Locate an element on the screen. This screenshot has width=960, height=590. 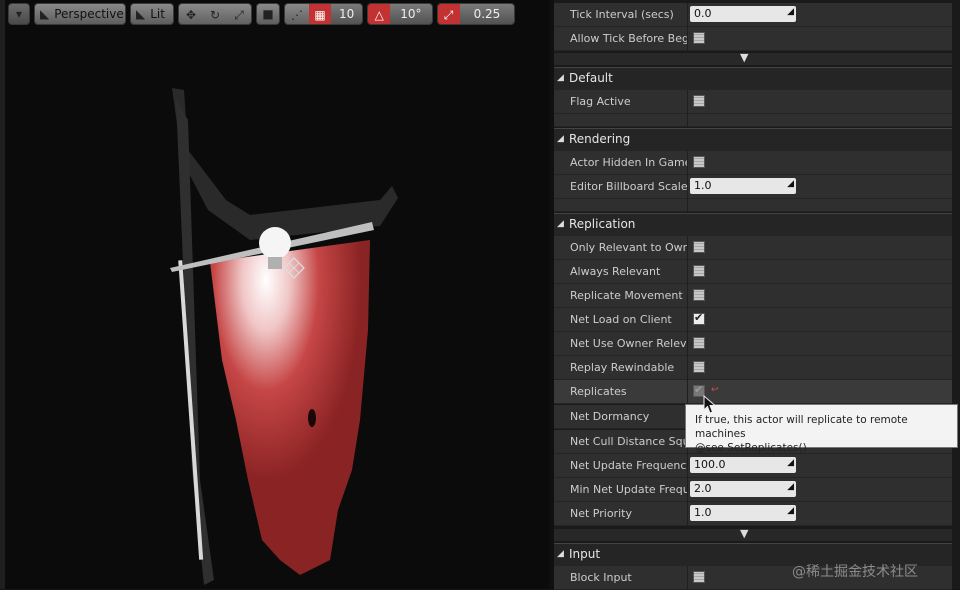
billboard-scale-field: 1.0 ◢ is located at coordinates (743, 186).